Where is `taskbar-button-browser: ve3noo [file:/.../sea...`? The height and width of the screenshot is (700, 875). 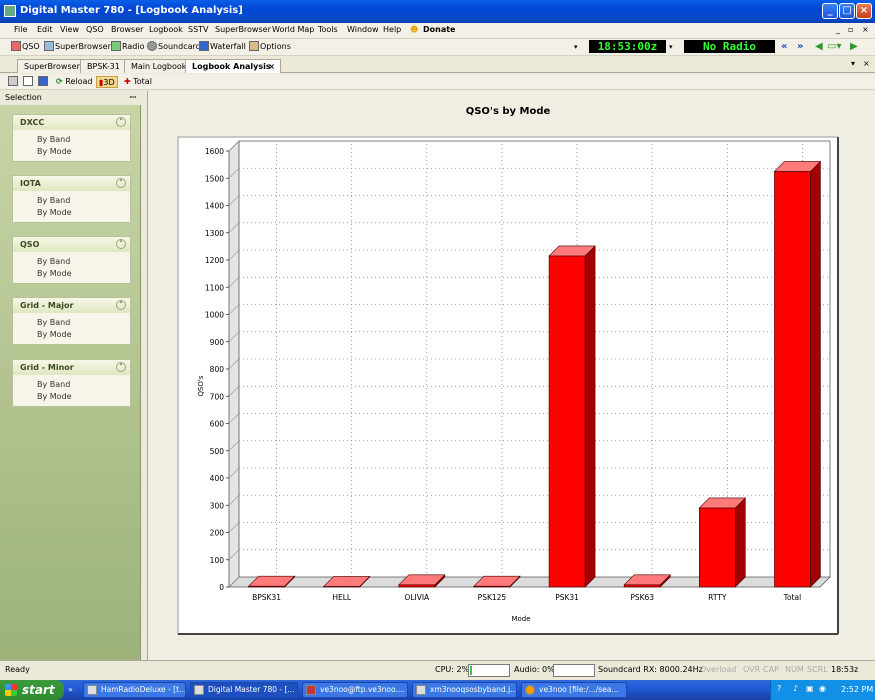 taskbar-button-browser: ve3noo [file:/.../sea... is located at coordinates (574, 690).